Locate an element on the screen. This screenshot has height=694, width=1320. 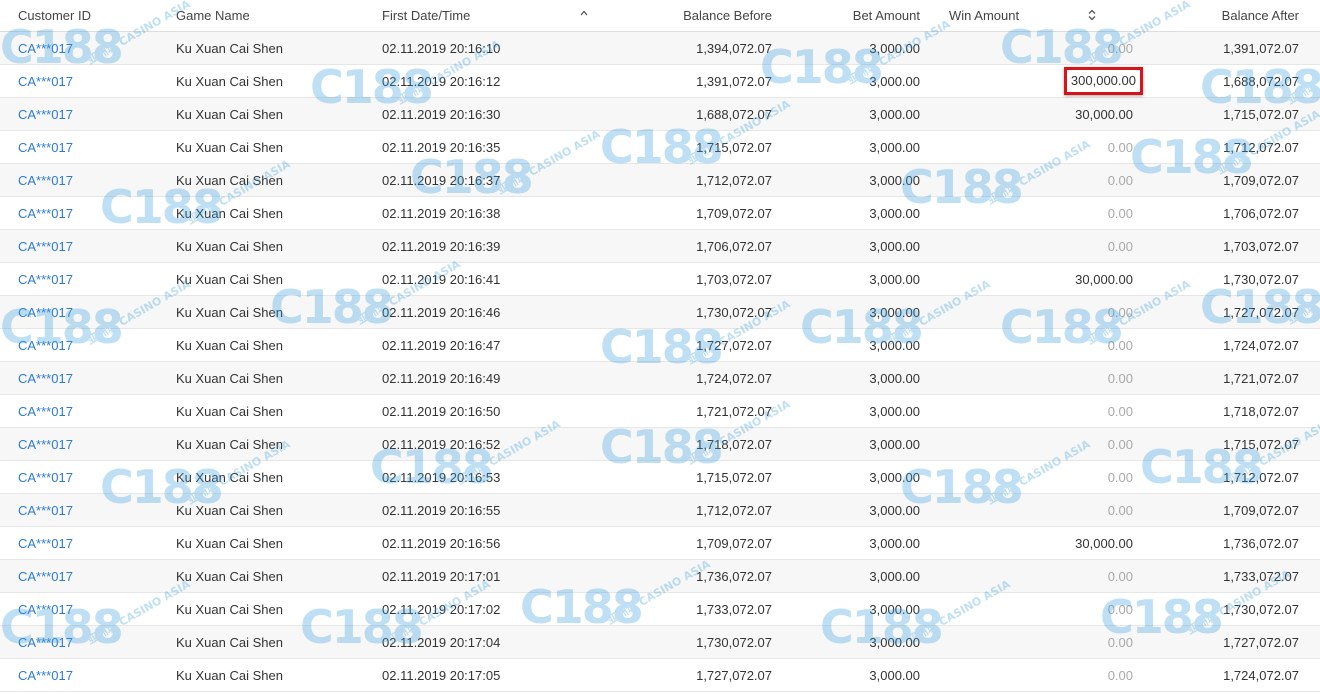
balance-after-cell-value: 1,706,072.07 is located at coordinates (1261, 213).